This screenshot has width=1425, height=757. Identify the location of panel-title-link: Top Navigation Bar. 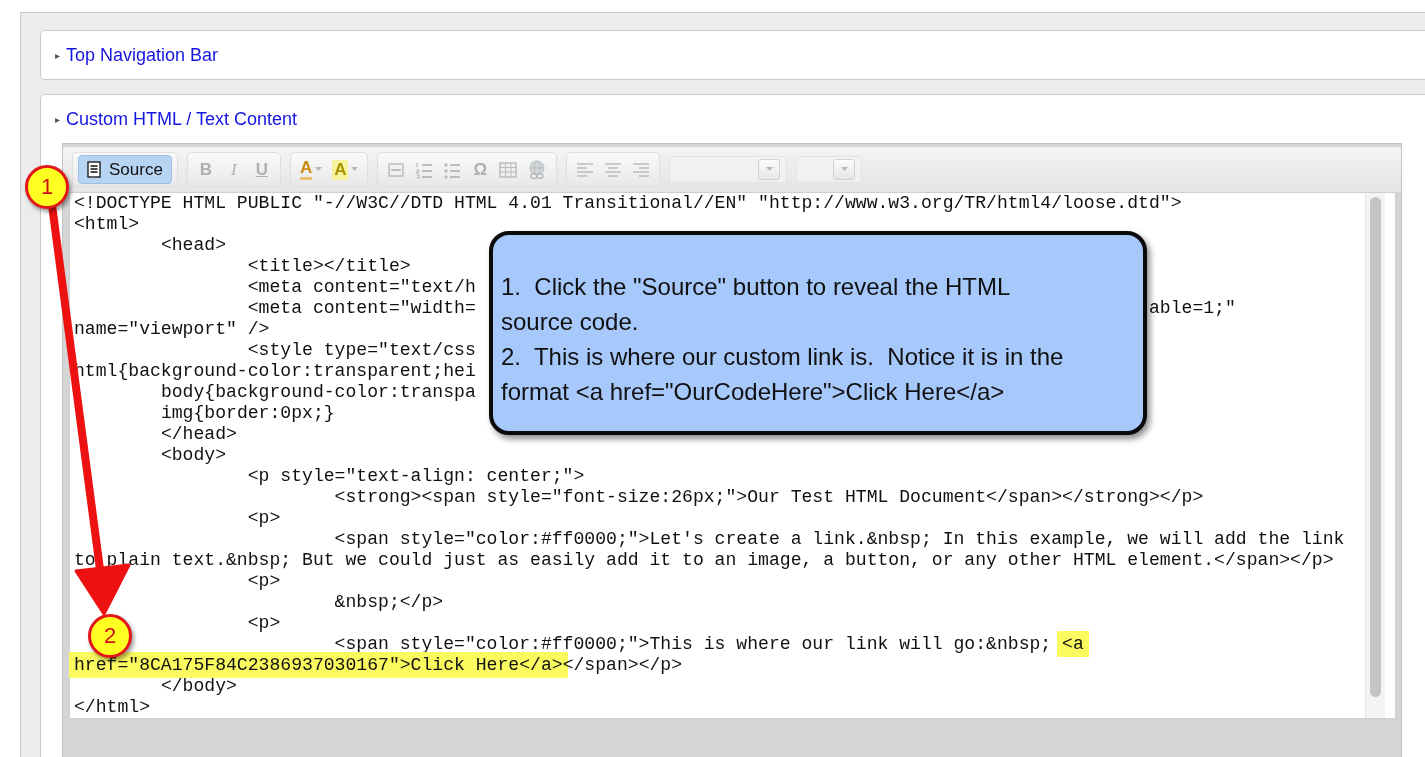
(142, 55).